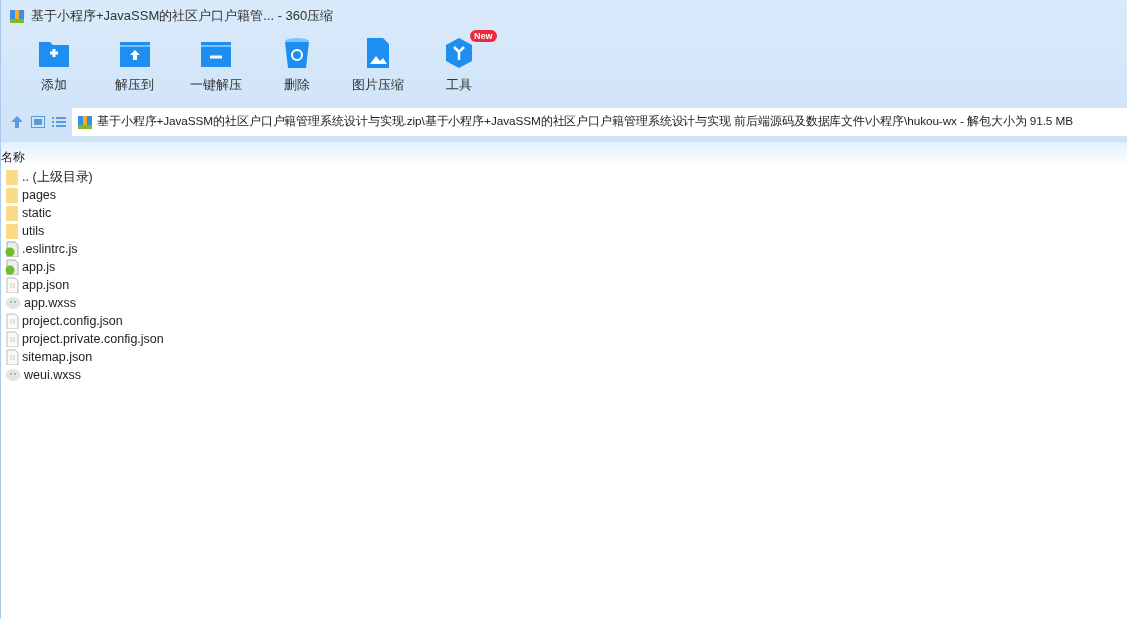  What do you see at coordinates (458, 67) in the screenshot?
I see `toolbar-button: 工具 New` at bounding box center [458, 67].